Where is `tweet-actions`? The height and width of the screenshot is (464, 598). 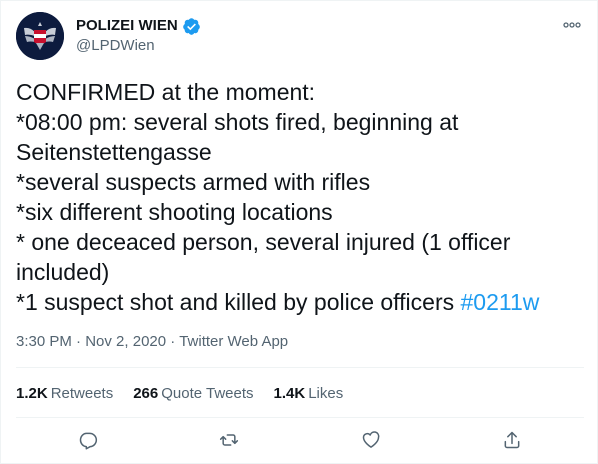
tweet-actions is located at coordinates (300, 440).